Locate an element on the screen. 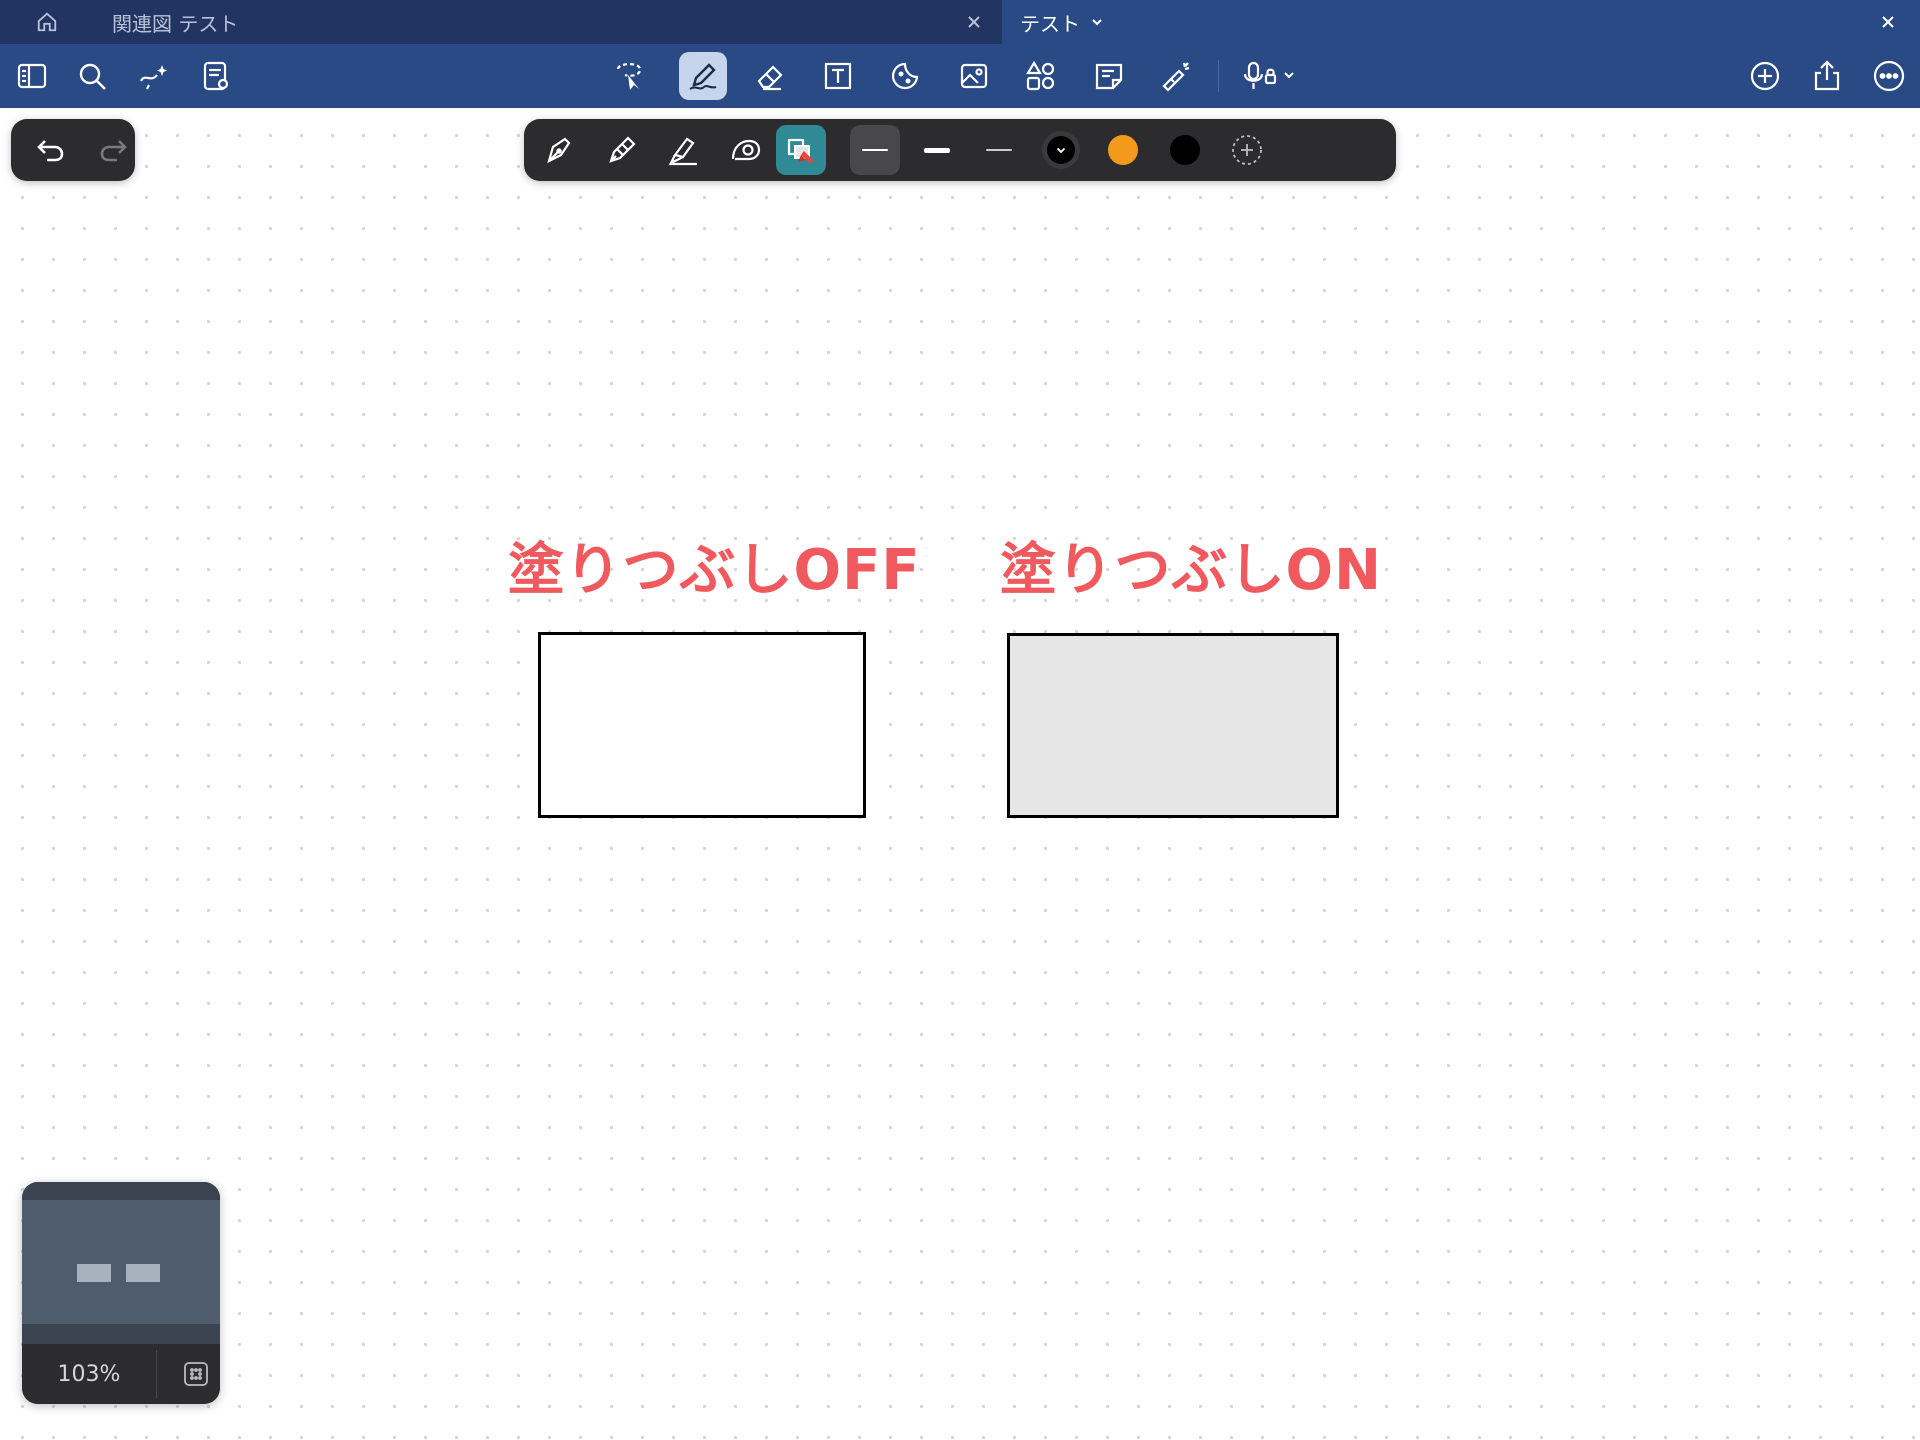  home-icon is located at coordinates (47, 22).